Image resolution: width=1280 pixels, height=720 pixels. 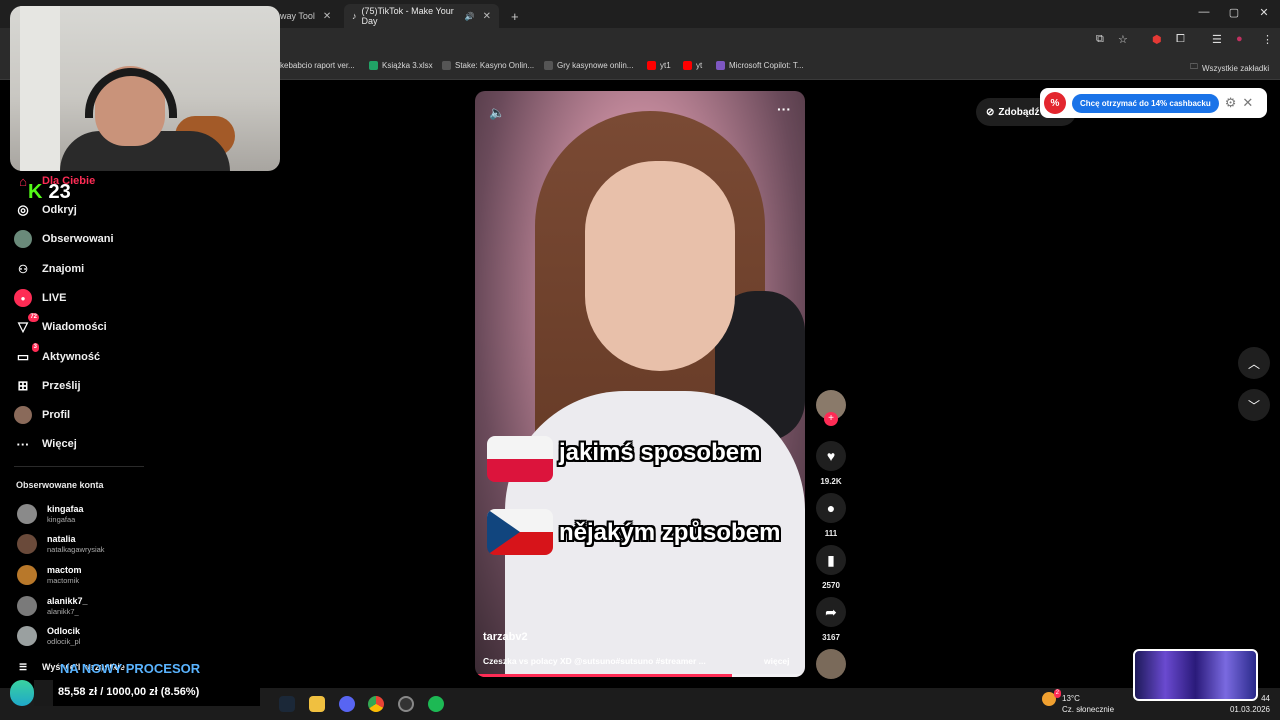 I want to click on like-count: 19.2K, so click(x=831, y=481).